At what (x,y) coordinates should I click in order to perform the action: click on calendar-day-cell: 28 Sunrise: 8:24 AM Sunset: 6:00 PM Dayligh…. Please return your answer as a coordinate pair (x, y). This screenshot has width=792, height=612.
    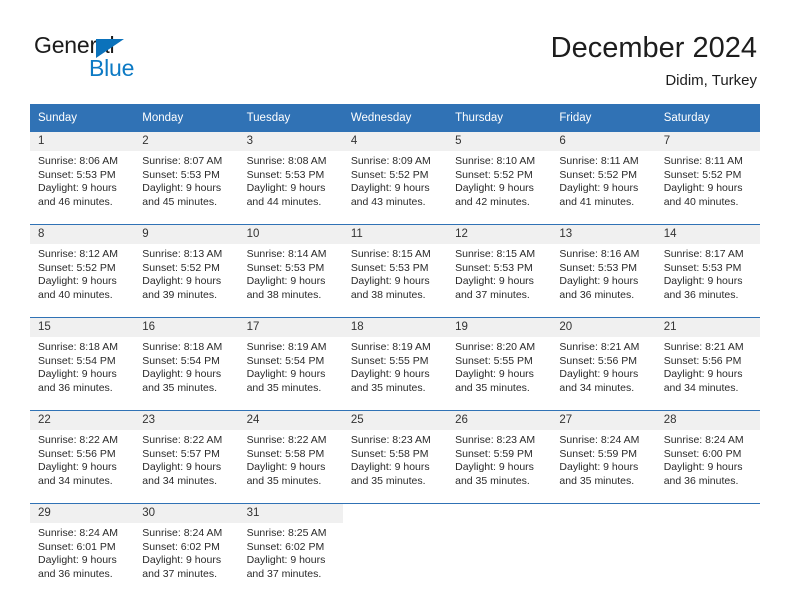
    Looking at the image, I should click on (707, 457).